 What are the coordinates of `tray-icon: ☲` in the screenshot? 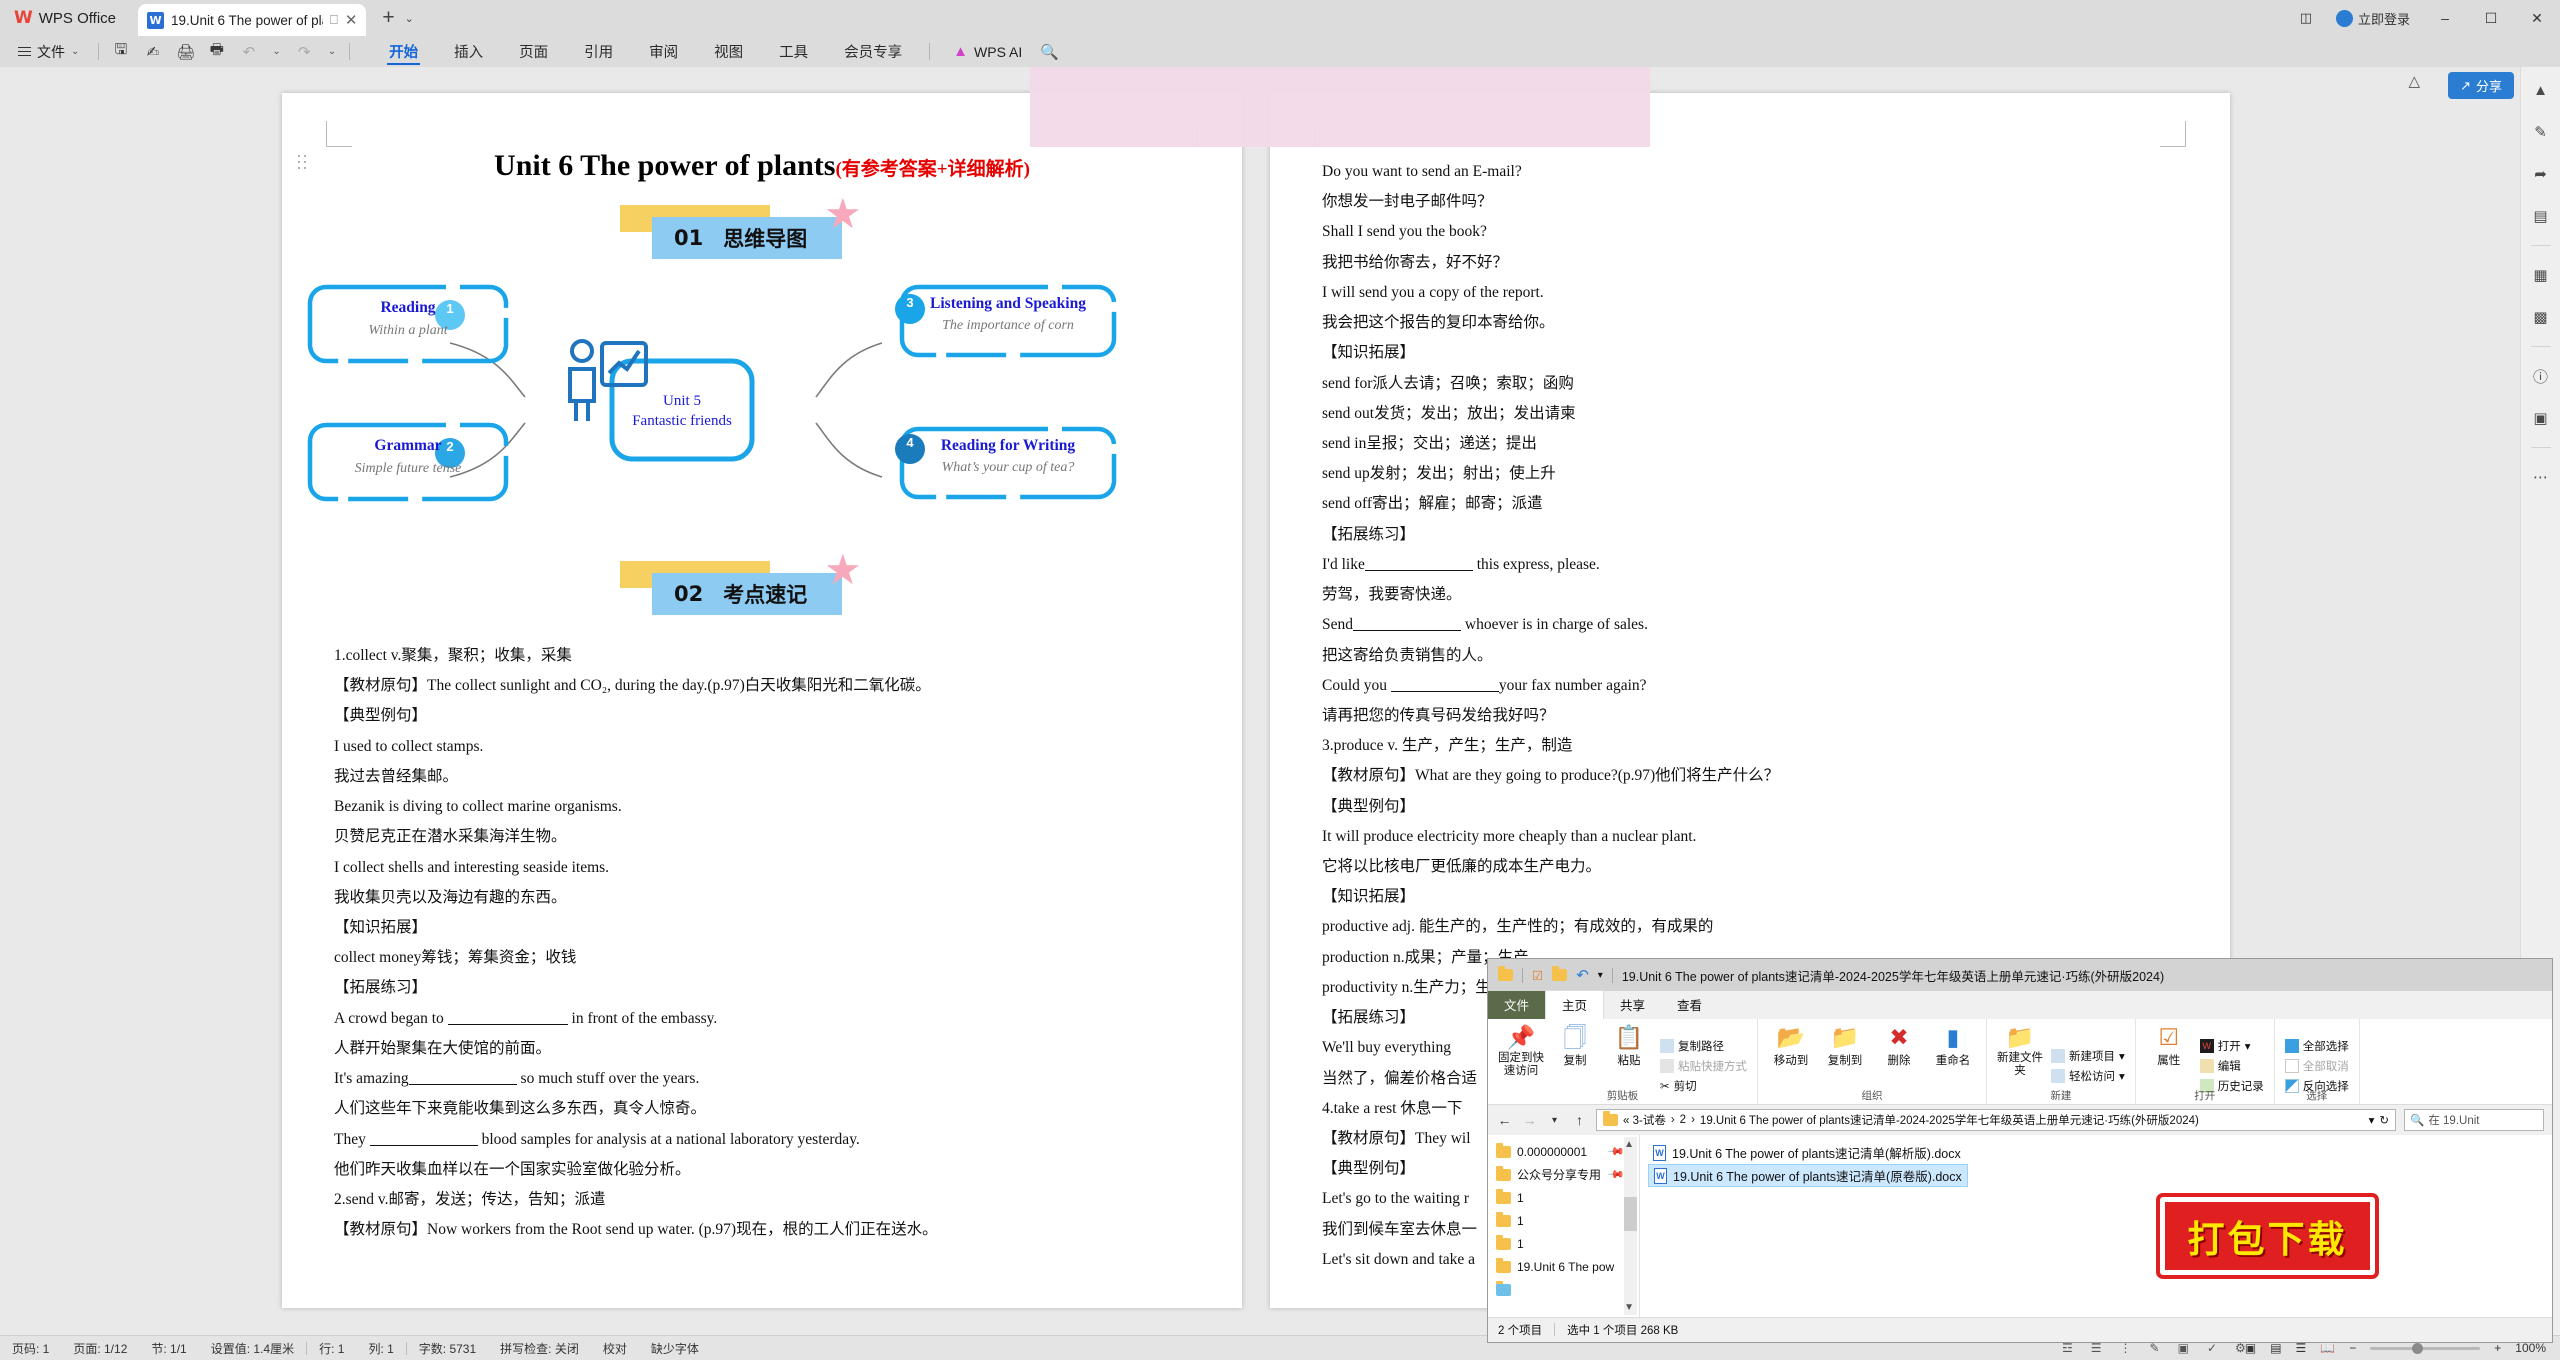 It's located at (2067, 1348).